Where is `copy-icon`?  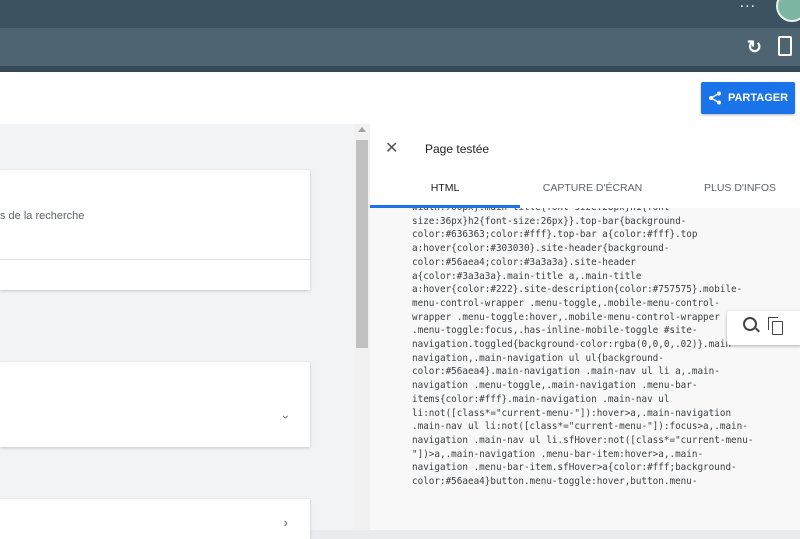 copy-icon is located at coordinates (775, 326).